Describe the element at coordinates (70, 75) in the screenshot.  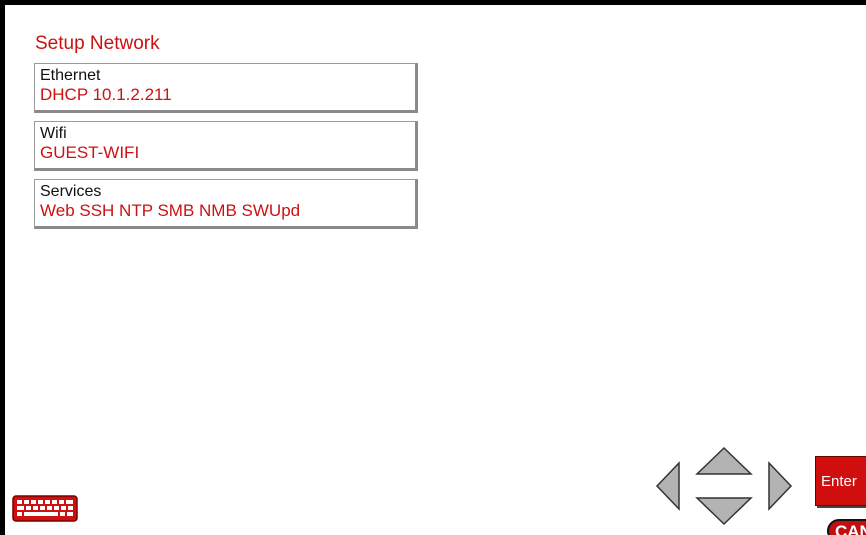
I see `ethernet-label: Ethernet` at that location.